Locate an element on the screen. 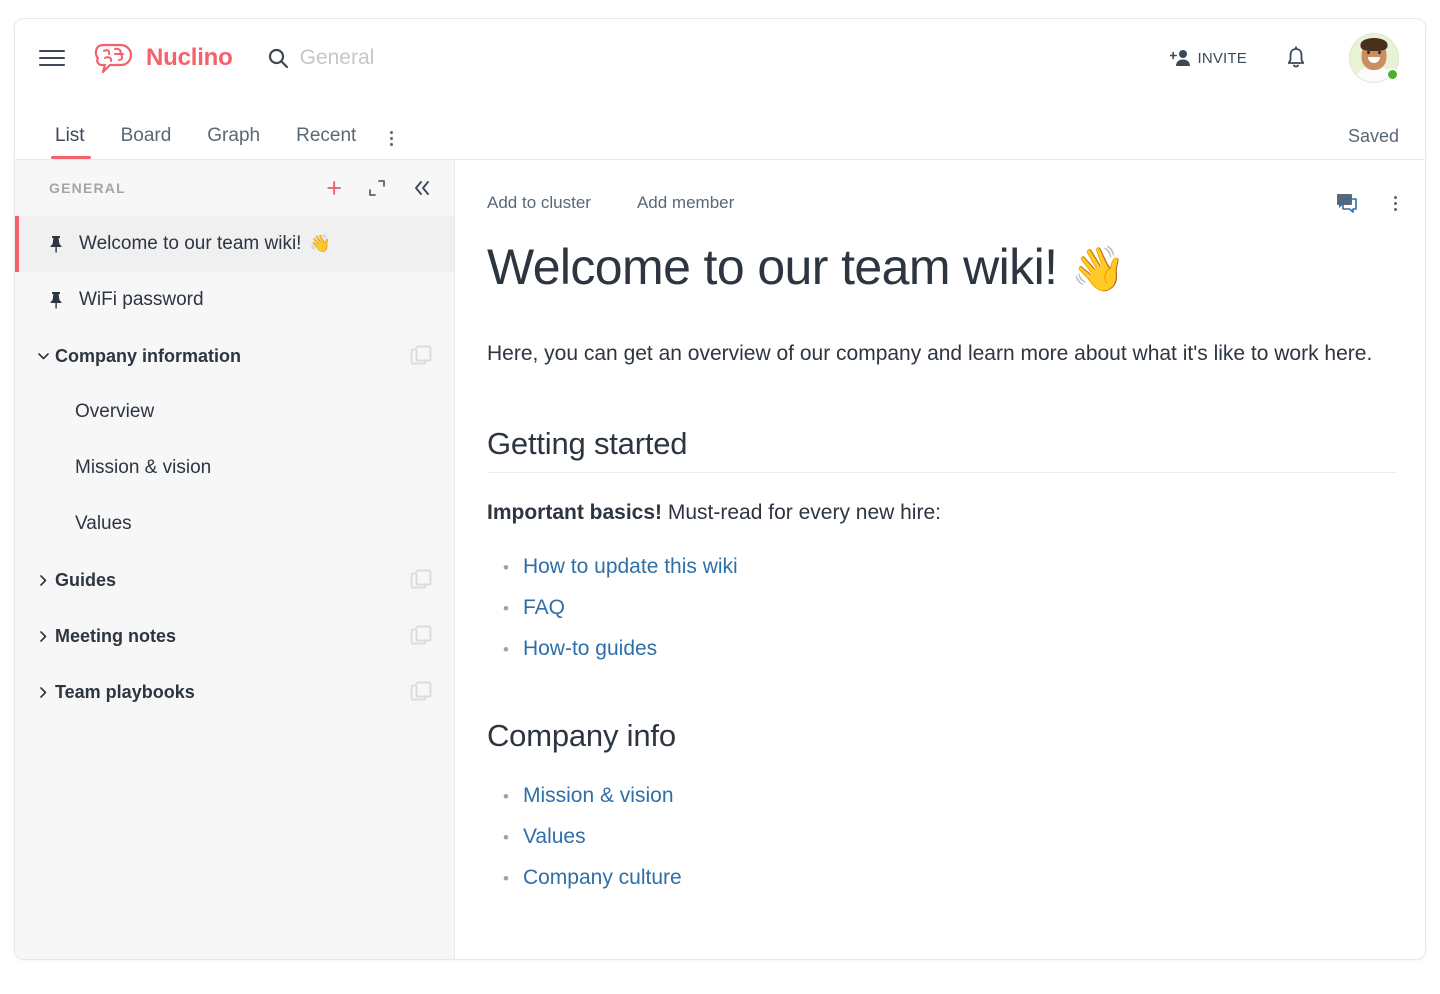 The width and height of the screenshot is (1440, 994). sidebar-item-wifi-password: WiFi password is located at coordinates (234, 300).